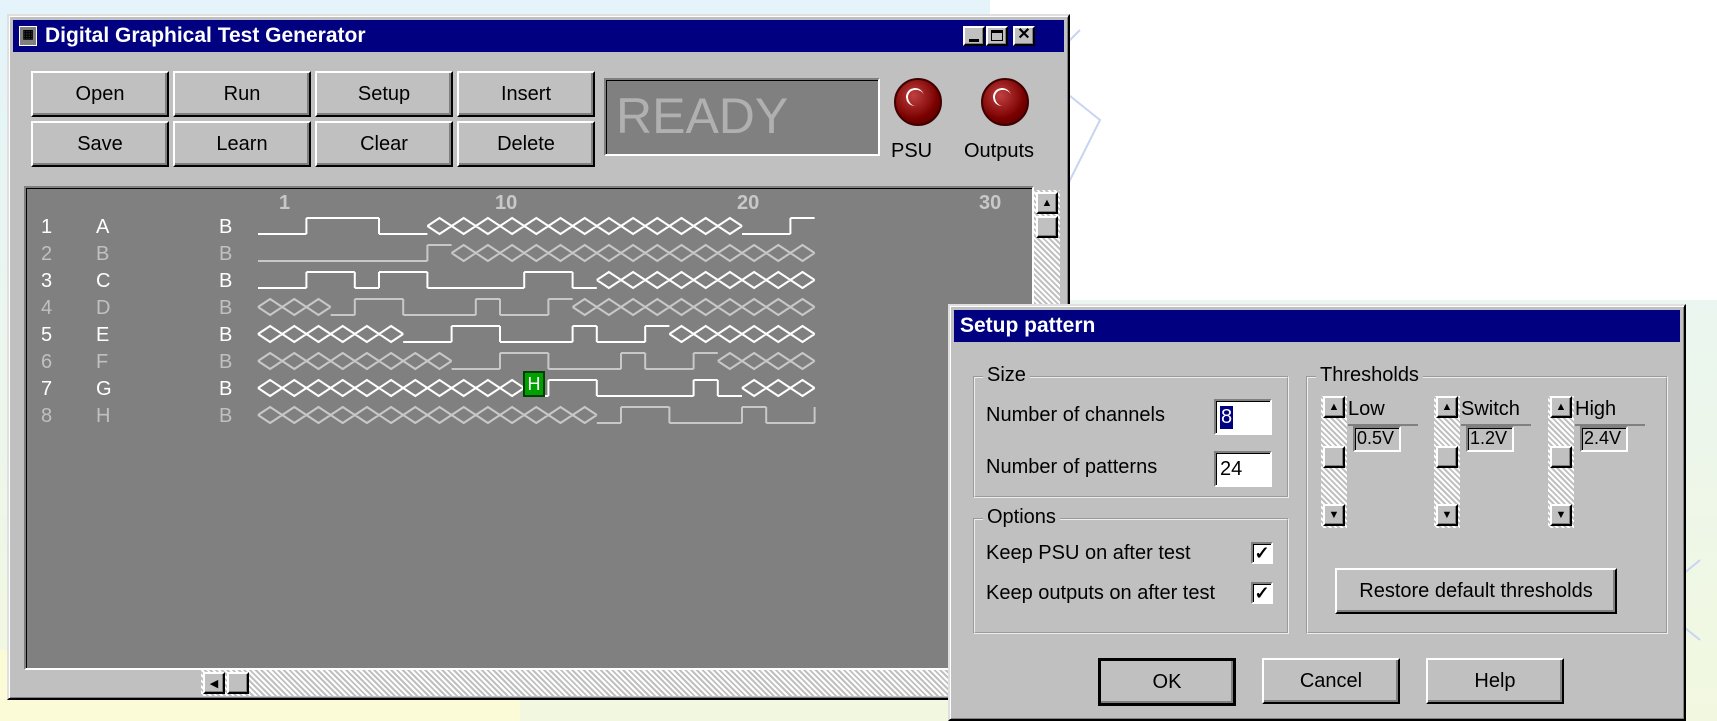 The width and height of the screenshot is (1717, 721). I want to click on maximize-icon, so click(997, 35).